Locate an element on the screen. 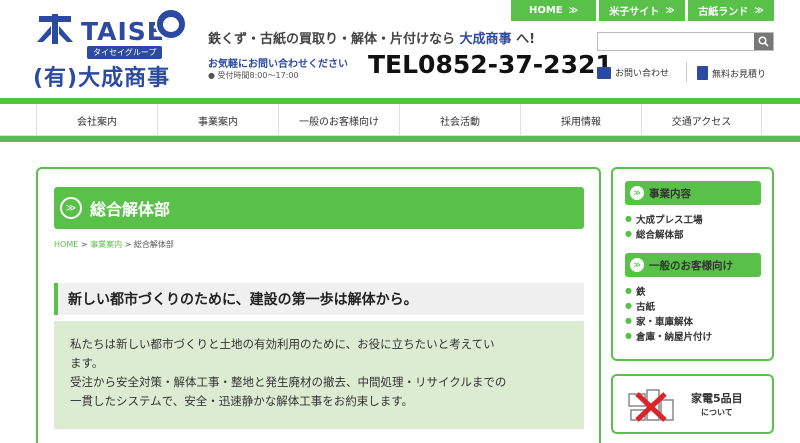 This screenshot has width=800, height=443. sidebar-item-label: 大成プレス工場 is located at coordinates (669, 220).